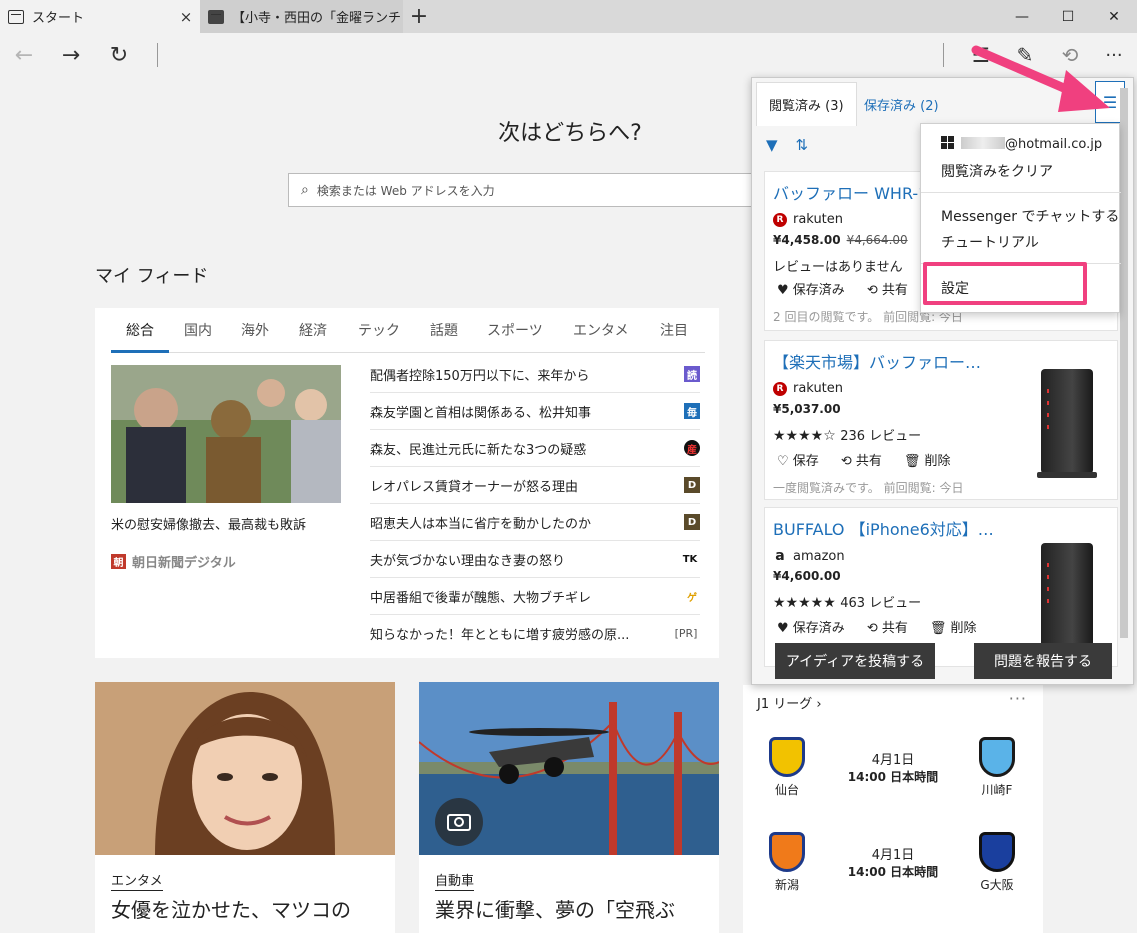 The width and height of the screenshot is (1137, 933). I want to click on tab-label: 【小寺・西田の「金曜ランチビュ, so click(317, 18).